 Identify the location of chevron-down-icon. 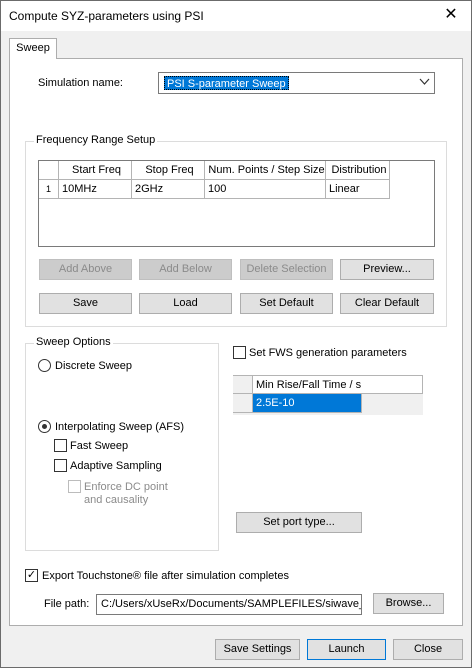
(424, 83).